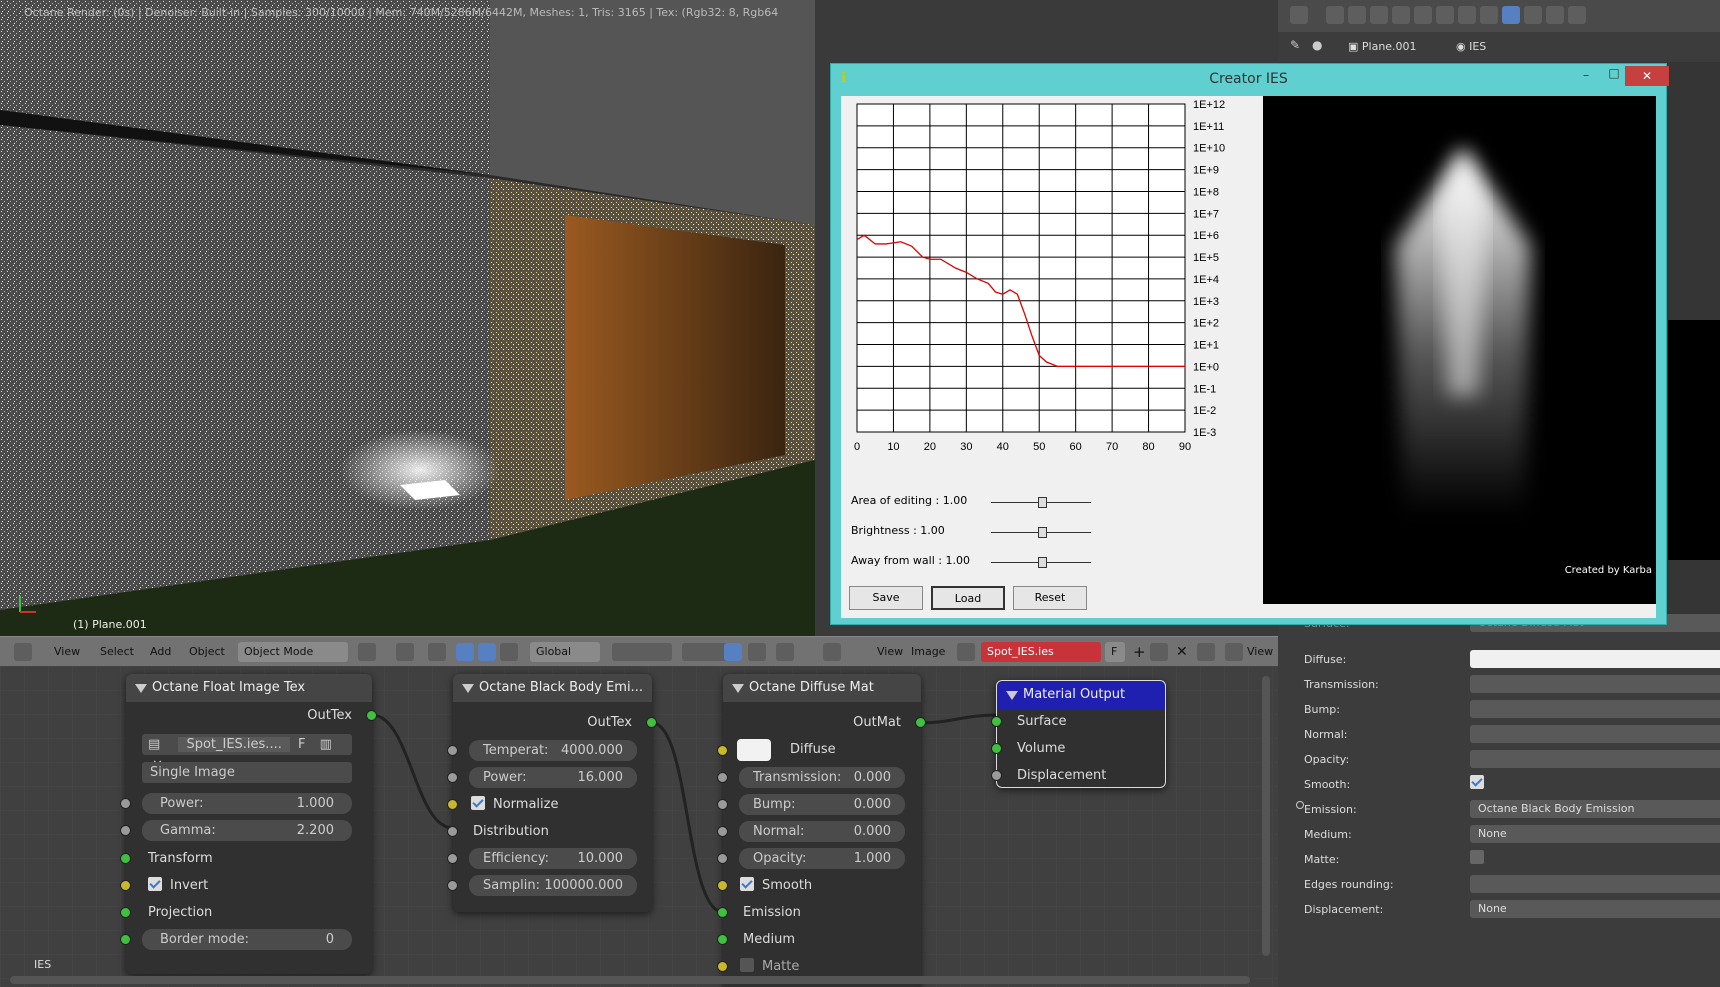 This screenshot has height=987, width=1720. I want to click on diffuse-opacity-socket, so click(722, 858).